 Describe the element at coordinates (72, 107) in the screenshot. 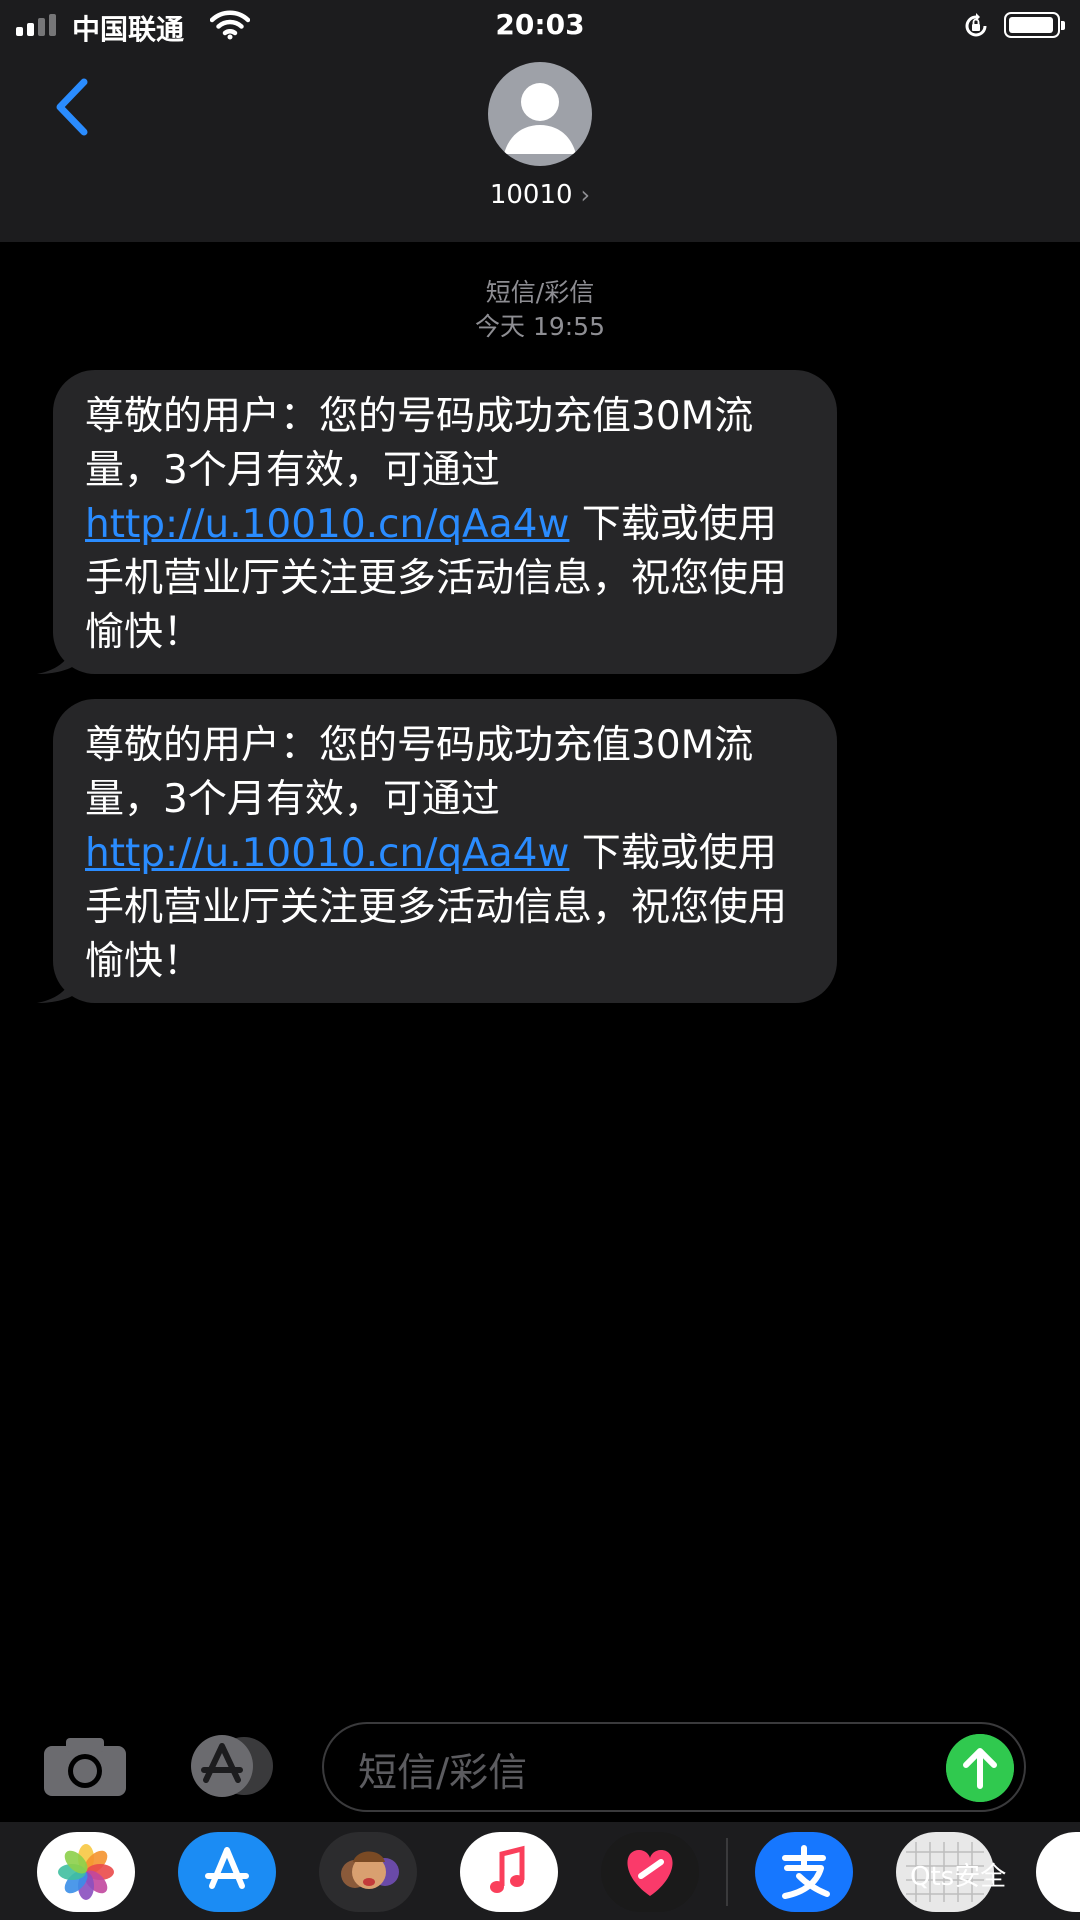

I see `back-chevron-icon` at that location.